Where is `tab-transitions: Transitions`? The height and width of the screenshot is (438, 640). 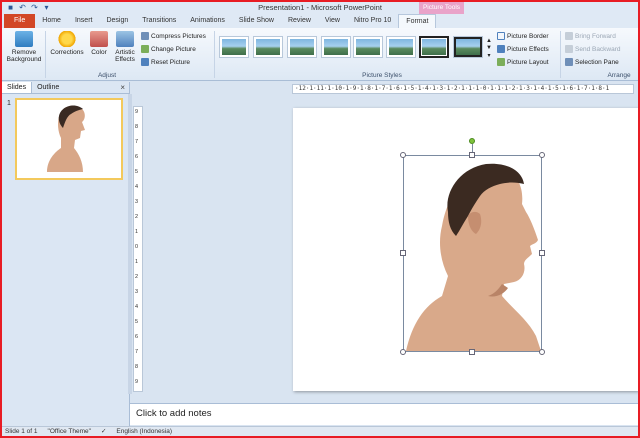
tab-transitions: Transitions is located at coordinates (159, 21).